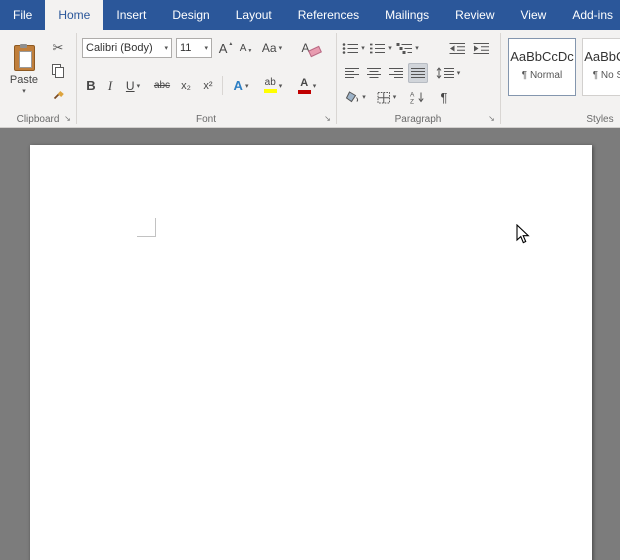 This screenshot has height=560, width=620. What do you see at coordinates (445, 73) in the screenshot?
I see `line-spacing-icon` at bounding box center [445, 73].